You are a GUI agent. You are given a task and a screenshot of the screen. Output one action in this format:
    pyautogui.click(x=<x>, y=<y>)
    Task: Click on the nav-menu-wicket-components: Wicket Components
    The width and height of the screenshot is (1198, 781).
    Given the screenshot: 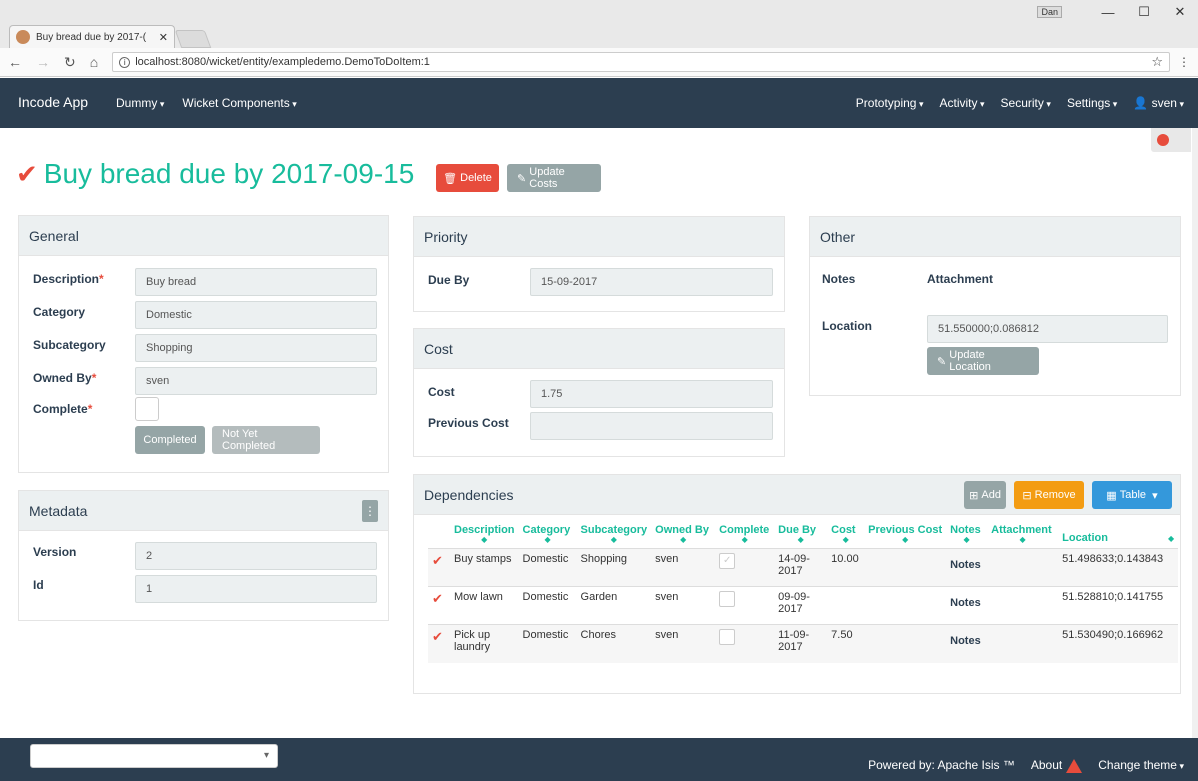 What is the action you would take?
    pyautogui.click(x=239, y=103)
    